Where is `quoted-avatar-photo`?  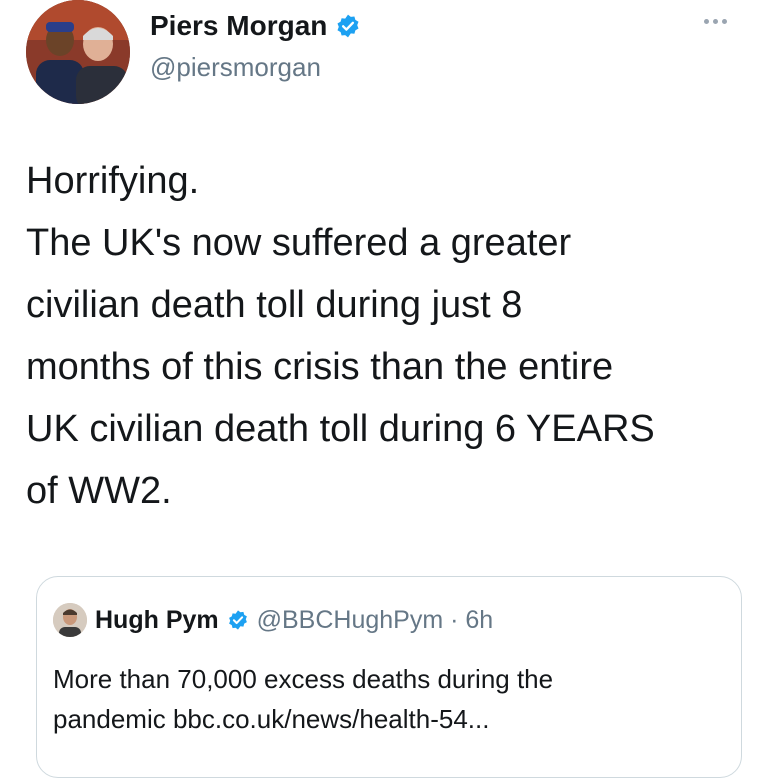
quoted-avatar-photo is located at coordinates (70, 620).